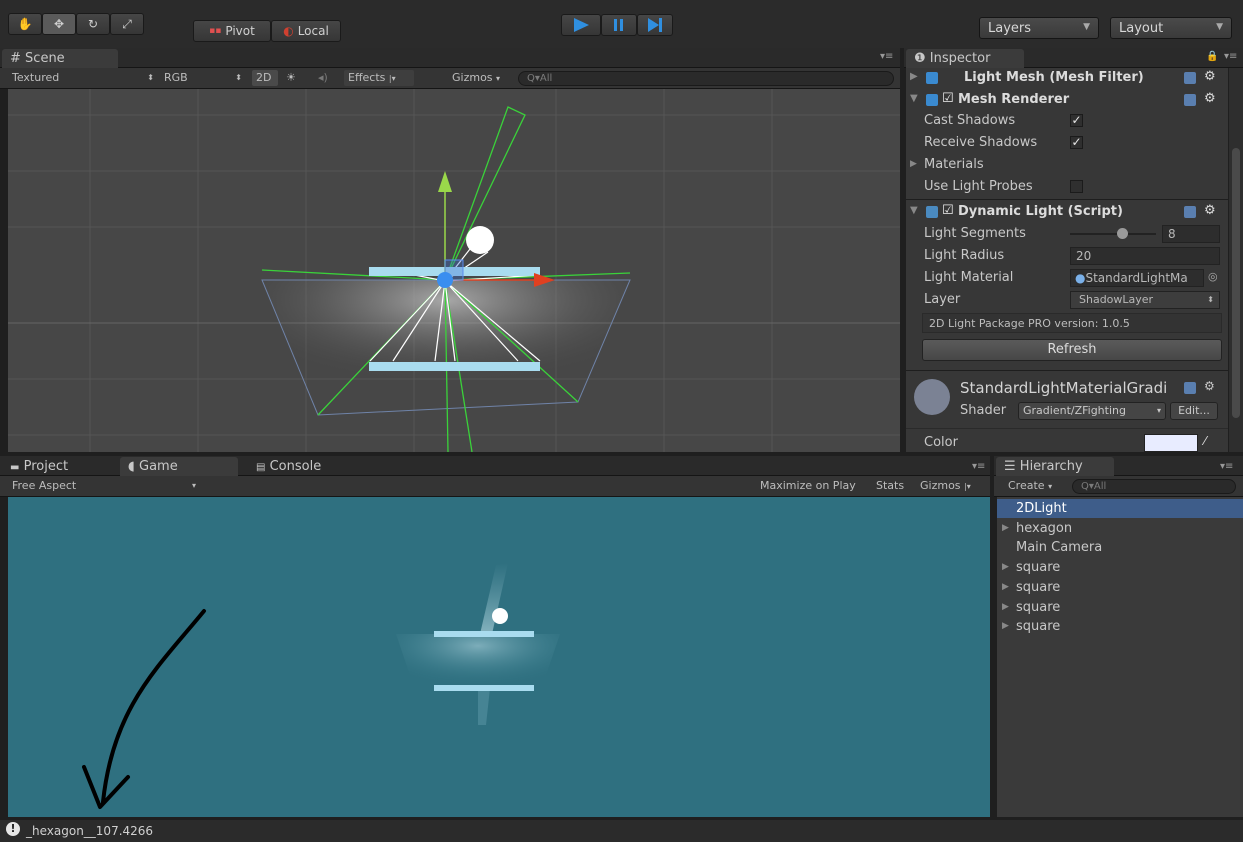 The image size is (1243, 842). Describe the element at coordinates (706, 78) in the screenshot. I see `scene-search-input: Q▾All` at that location.